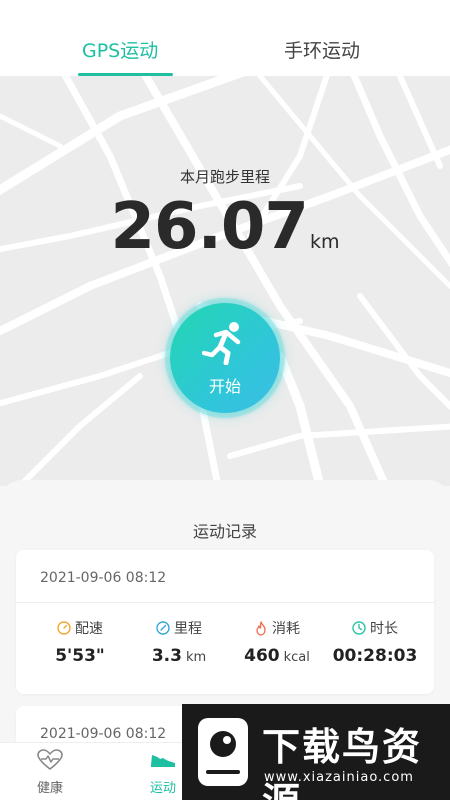  I want to click on monthly-distance-unit: km, so click(324, 242).